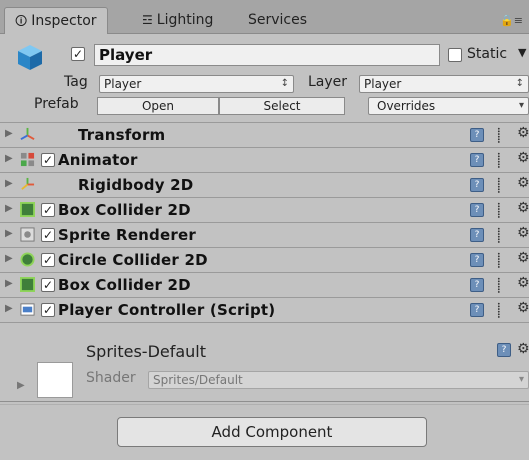 This screenshot has height=460, width=529. What do you see at coordinates (282, 106) in the screenshot?
I see `prefab-select-button: Select` at bounding box center [282, 106].